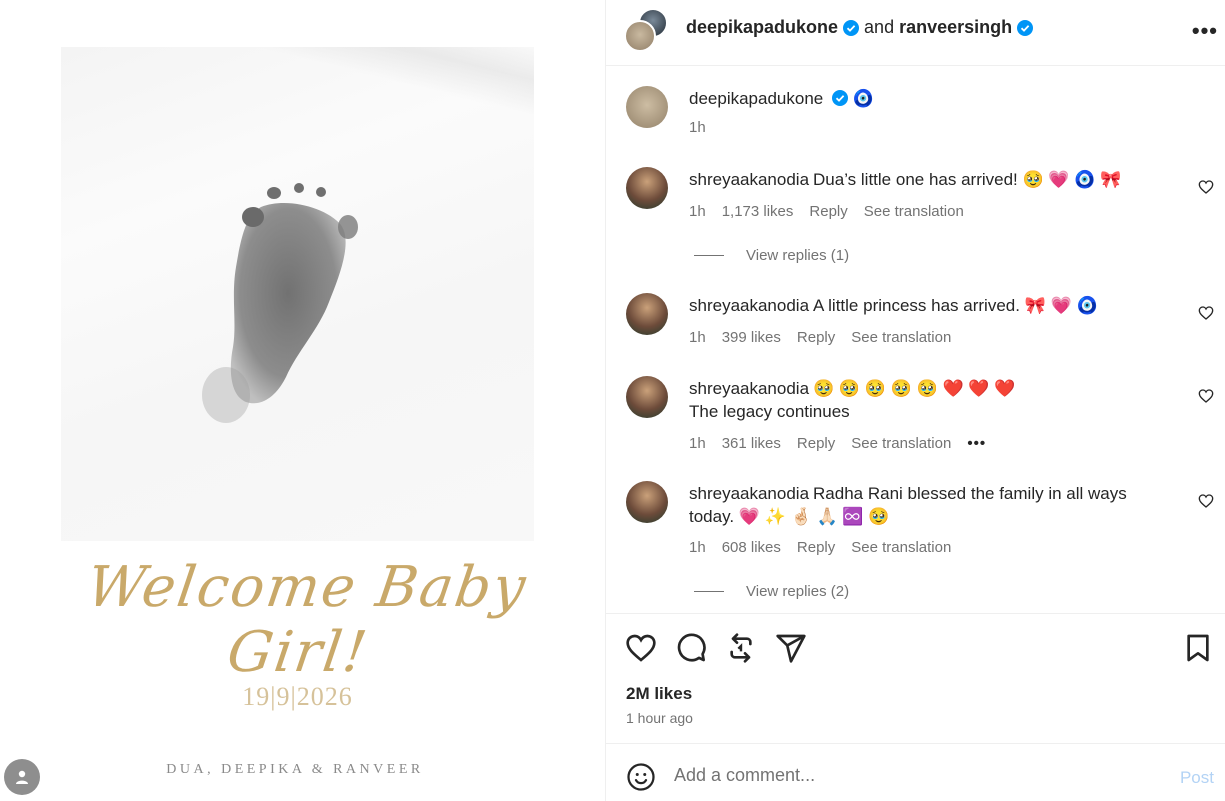 This screenshot has width=1225, height=801. Describe the element at coordinates (798, 591) in the screenshot. I see `view-replies-label: View replies (2)` at that location.